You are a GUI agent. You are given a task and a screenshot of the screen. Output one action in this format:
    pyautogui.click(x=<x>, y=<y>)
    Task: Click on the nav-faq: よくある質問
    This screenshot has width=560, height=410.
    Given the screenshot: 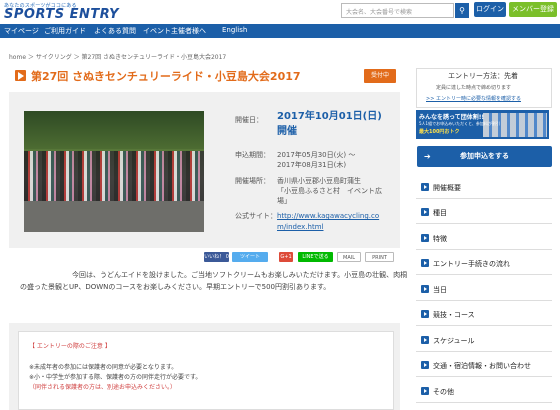 What is the action you would take?
    pyautogui.click(x=115, y=31)
    